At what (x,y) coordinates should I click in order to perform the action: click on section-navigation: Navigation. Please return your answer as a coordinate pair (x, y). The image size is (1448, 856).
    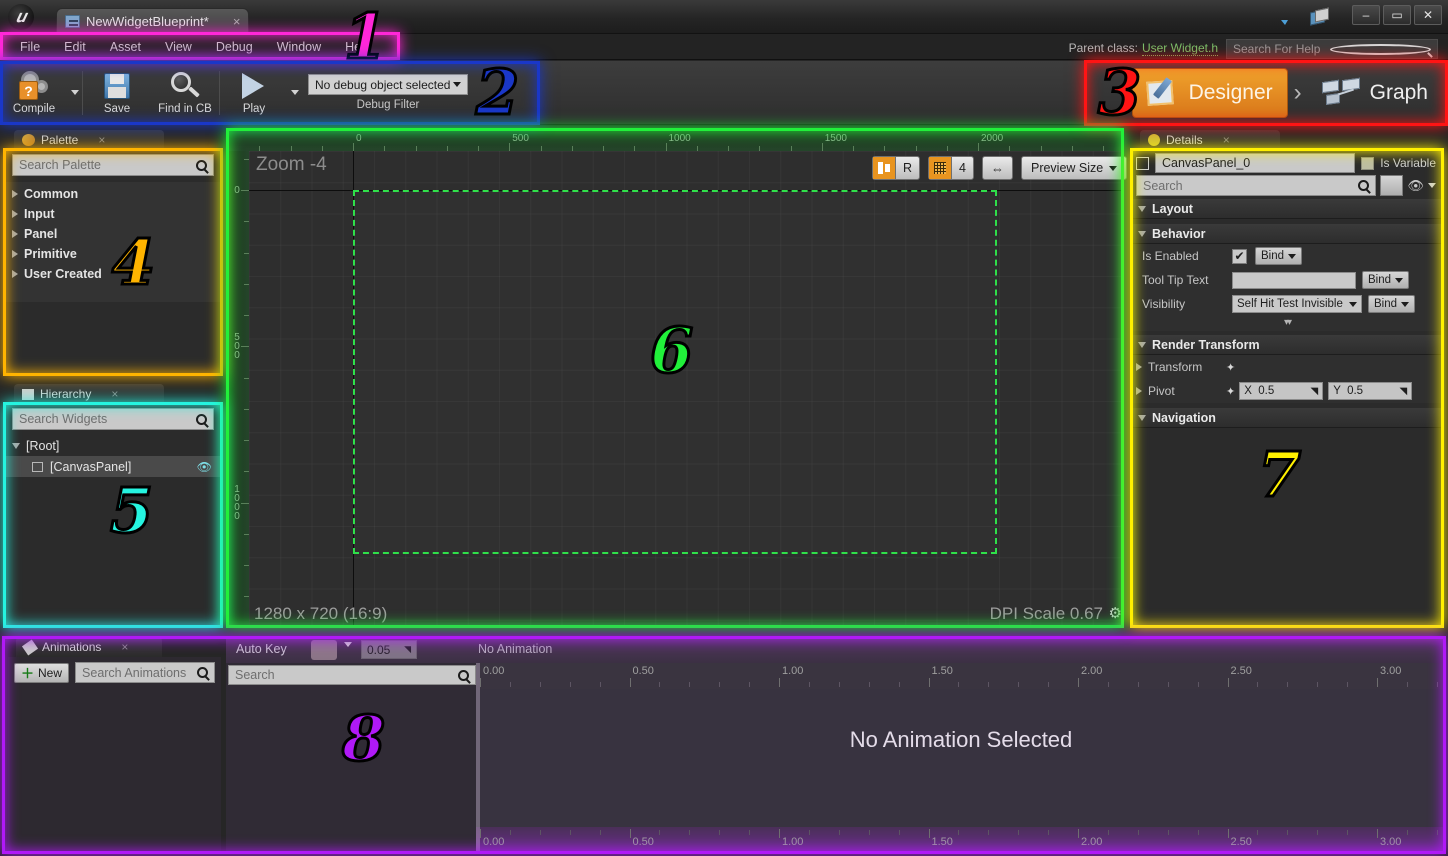
    Looking at the image, I should click on (1287, 418).